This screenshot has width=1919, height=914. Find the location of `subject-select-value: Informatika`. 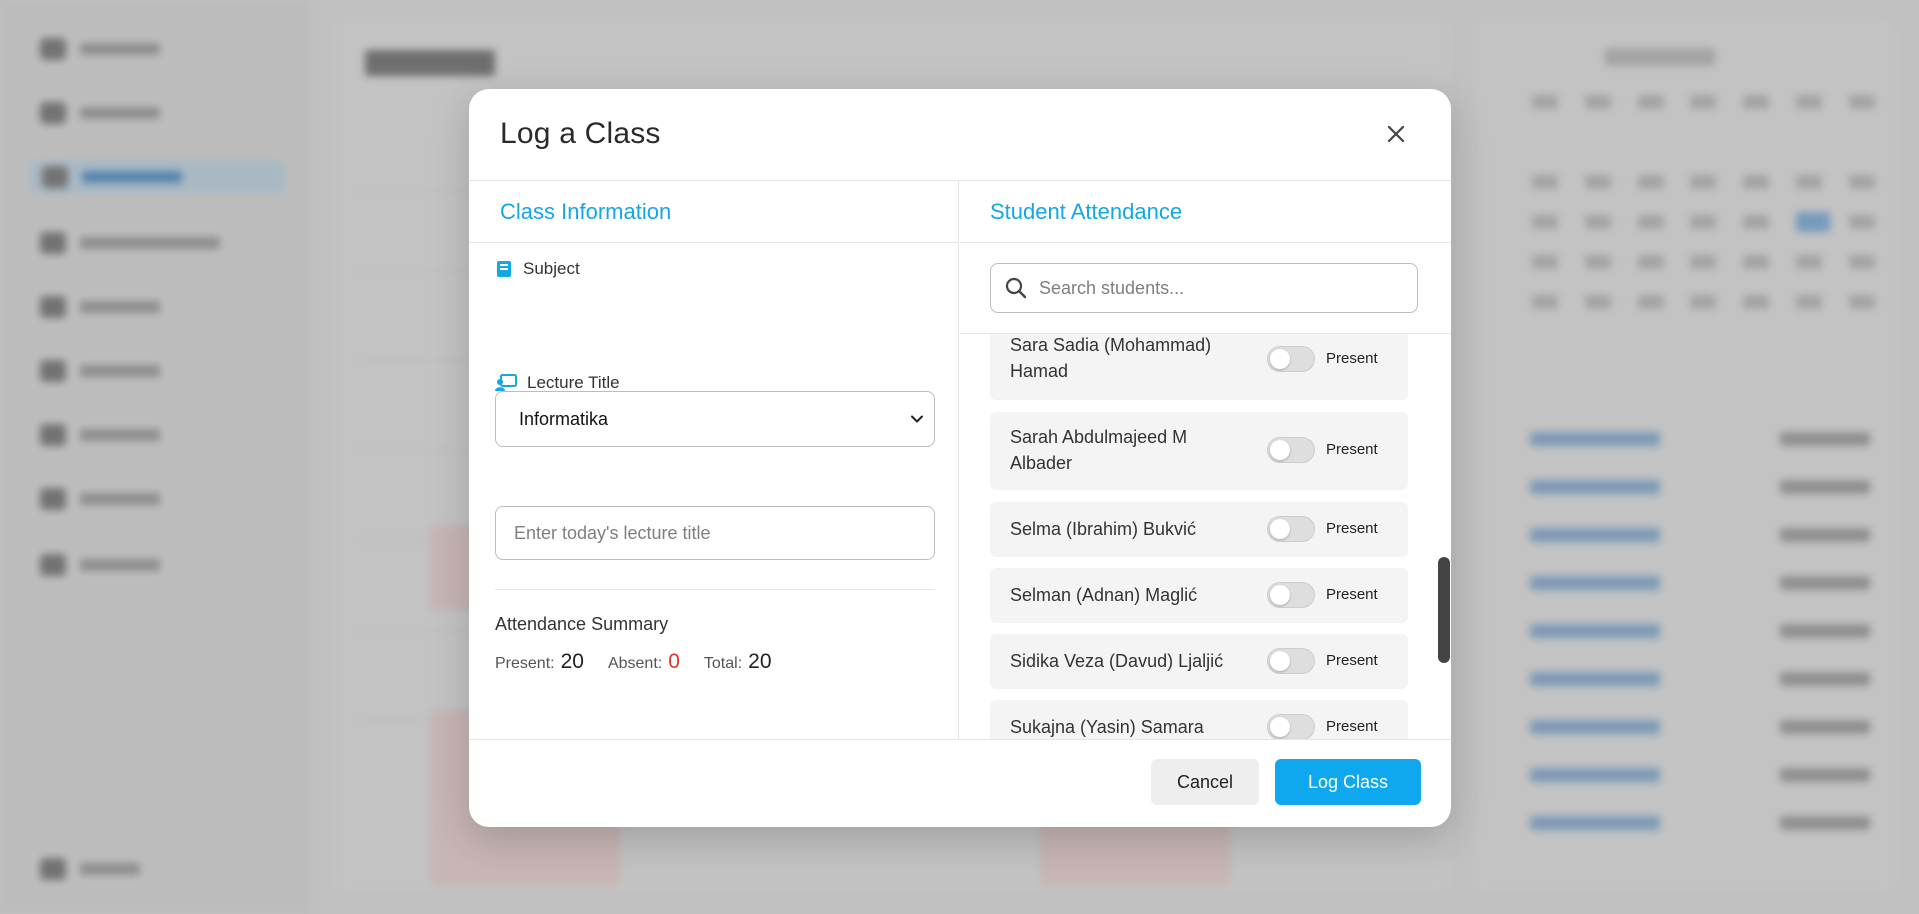

subject-select-value: Informatika is located at coordinates (564, 418).